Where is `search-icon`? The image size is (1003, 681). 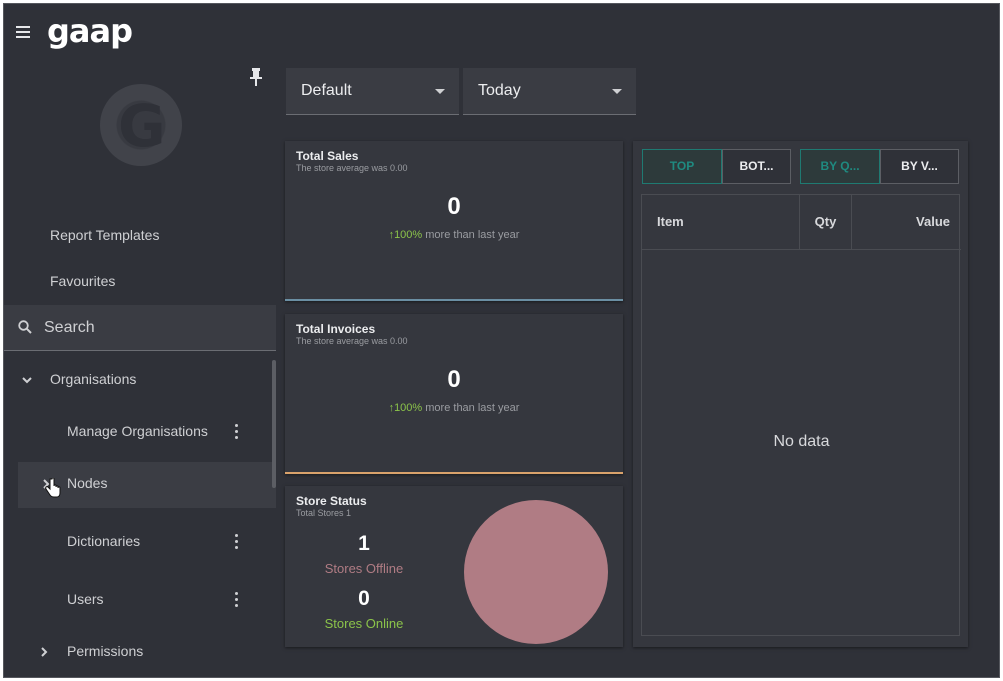 search-icon is located at coordinates (25, 327).